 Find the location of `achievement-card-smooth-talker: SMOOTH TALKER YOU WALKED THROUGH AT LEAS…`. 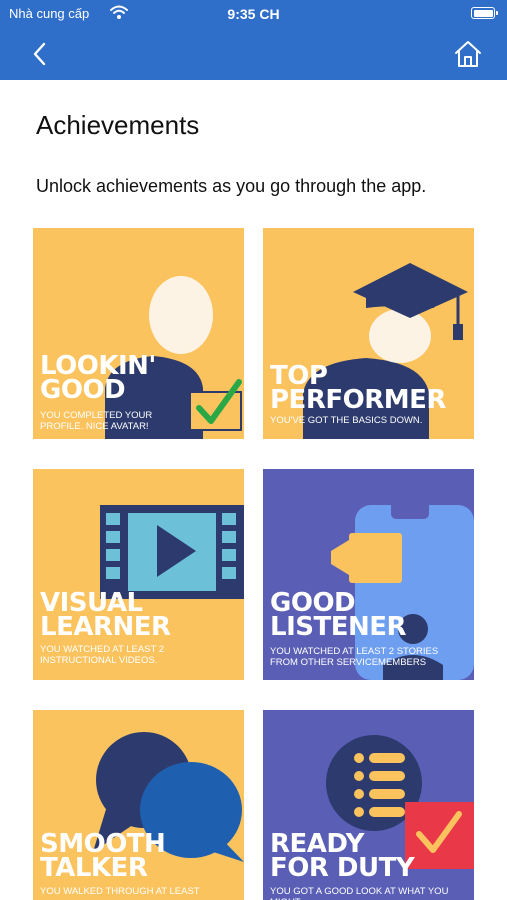

achievement-card-smooth-talker: SMOOTH TALKER YOU WALKED THROUGH AT LEAS… is located at coordinates (138, 805).